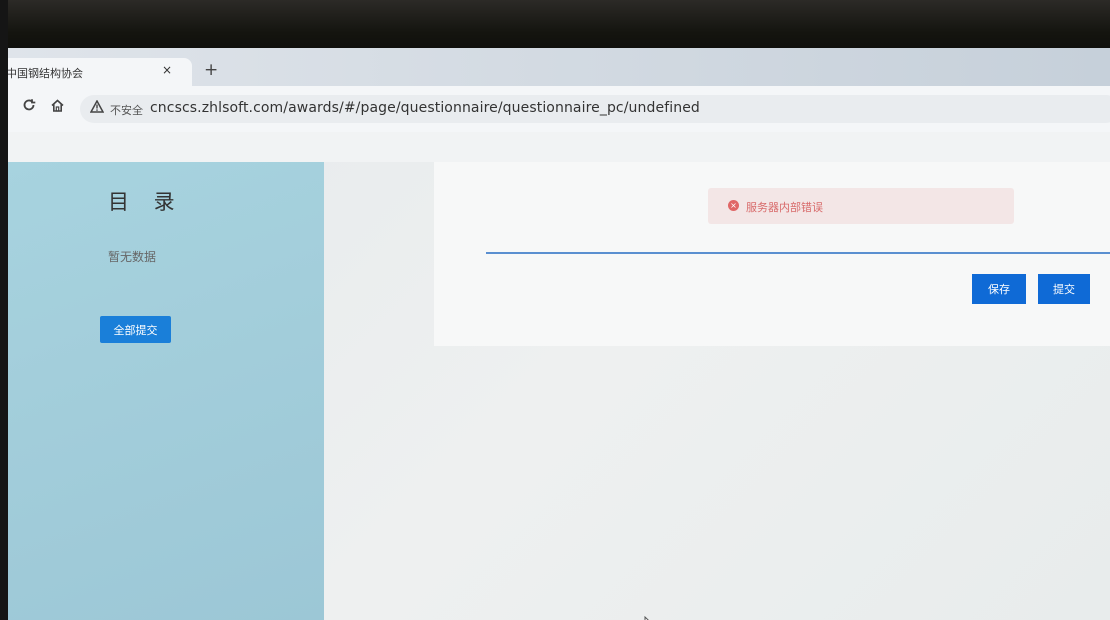 This screenshot has width=1110, height=620. What do you see at coordinates (798, 253) in the screenshot?
I see `divider` at bounding box center [798, 253].